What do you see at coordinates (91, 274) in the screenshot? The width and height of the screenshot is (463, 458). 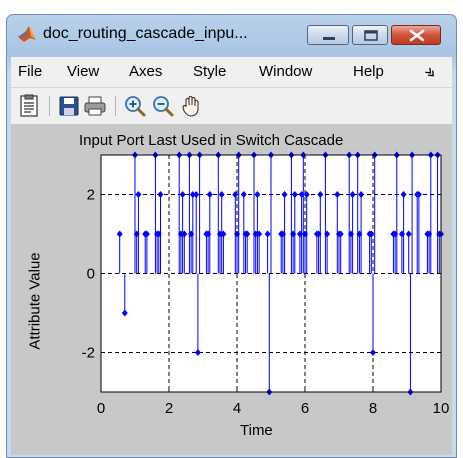 I see `y-tick-label: 0` at bounding box center [91, 274].